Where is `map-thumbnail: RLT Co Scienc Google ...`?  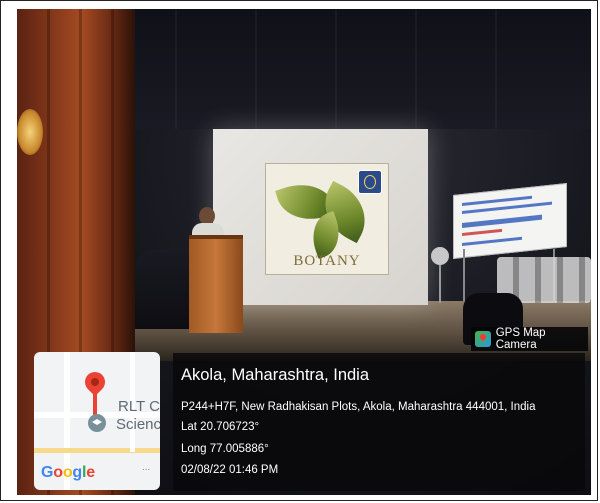
map-thumbnail: RLT Co Scienc Google ... is located at coordinates (97, 421).